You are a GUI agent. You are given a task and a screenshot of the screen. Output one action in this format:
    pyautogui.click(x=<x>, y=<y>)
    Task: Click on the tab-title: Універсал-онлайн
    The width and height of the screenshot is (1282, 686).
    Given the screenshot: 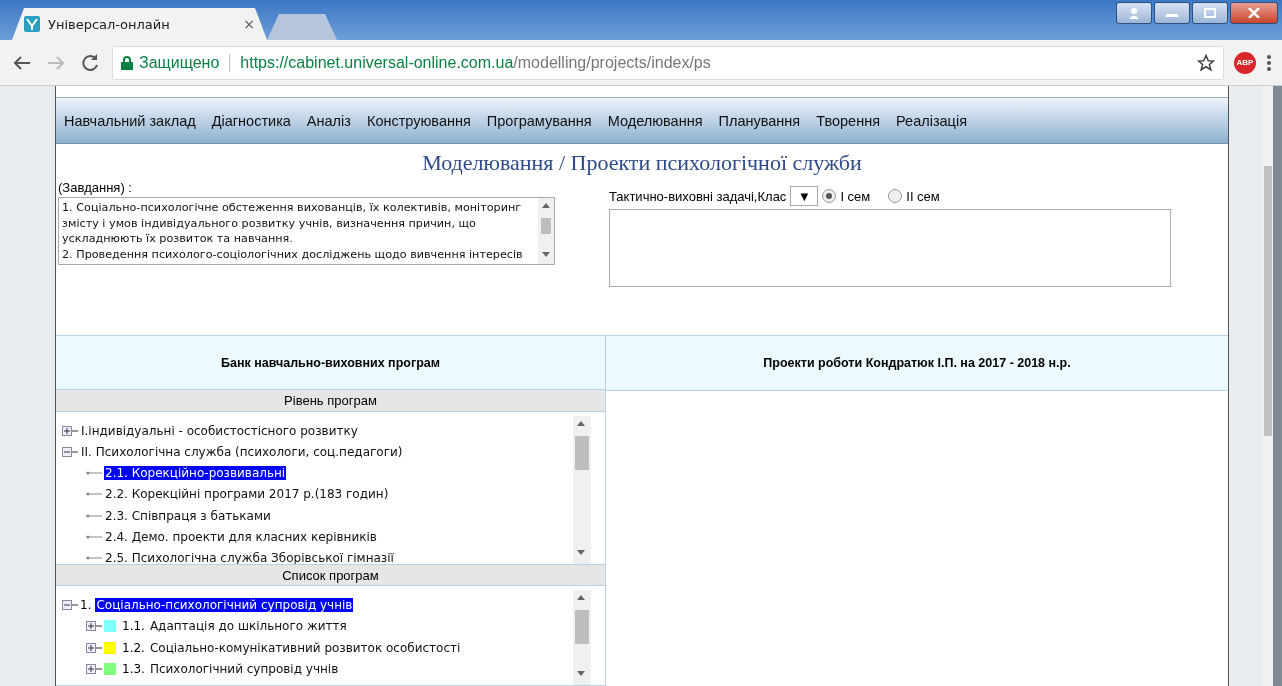 What is the action you would take?
    pyautogui.click(x=109, y=24)
    